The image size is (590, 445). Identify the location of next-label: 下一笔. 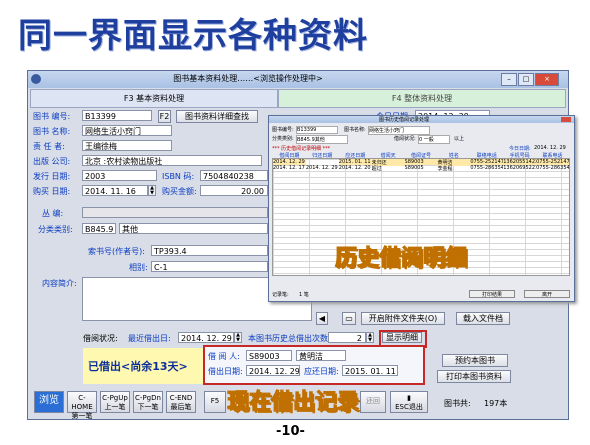
(148, 407).